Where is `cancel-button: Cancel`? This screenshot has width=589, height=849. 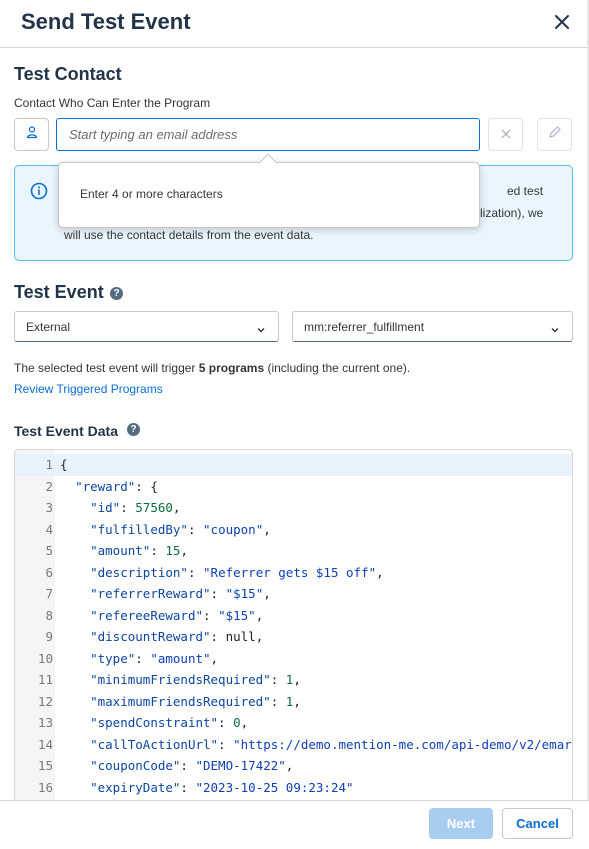 cancel-button: Cancel is located at coordinates (537, 823).